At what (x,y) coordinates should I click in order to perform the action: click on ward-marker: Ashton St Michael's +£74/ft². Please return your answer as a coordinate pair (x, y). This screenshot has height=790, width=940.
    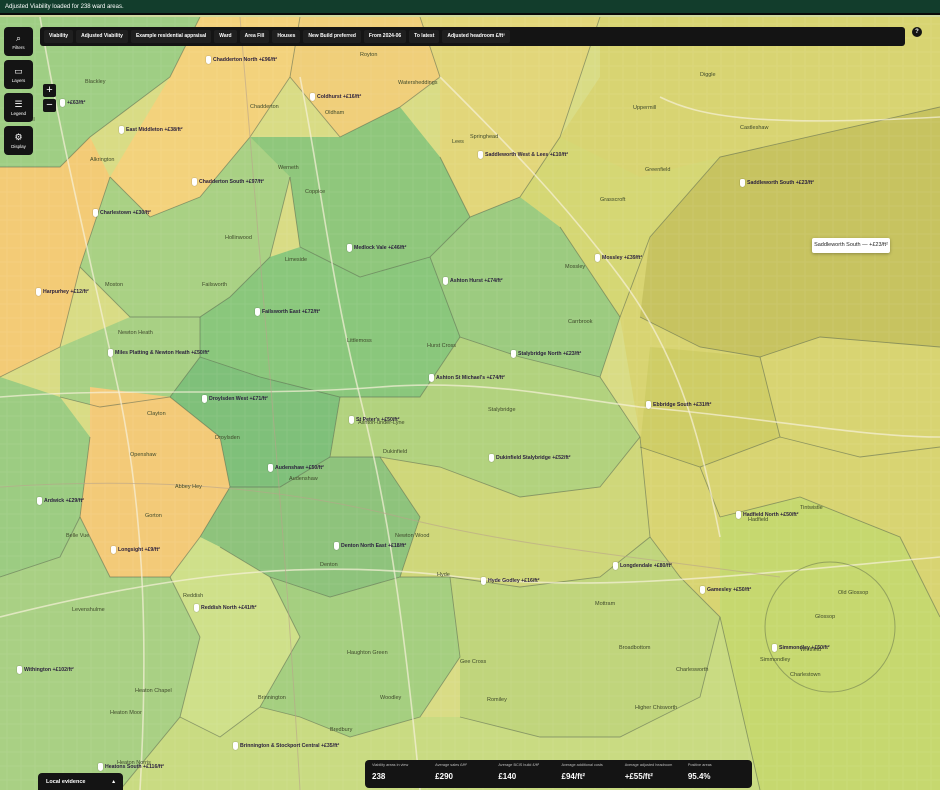
    Looking at the image, I should click on (467, 378).